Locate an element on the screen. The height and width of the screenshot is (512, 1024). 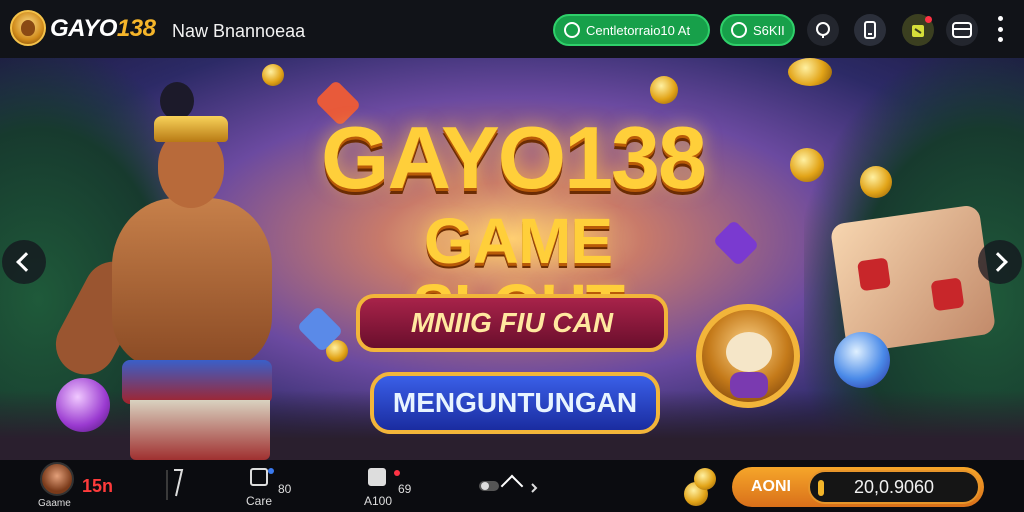
logo-text-accent: 138 is located at coordinates (136, 28).